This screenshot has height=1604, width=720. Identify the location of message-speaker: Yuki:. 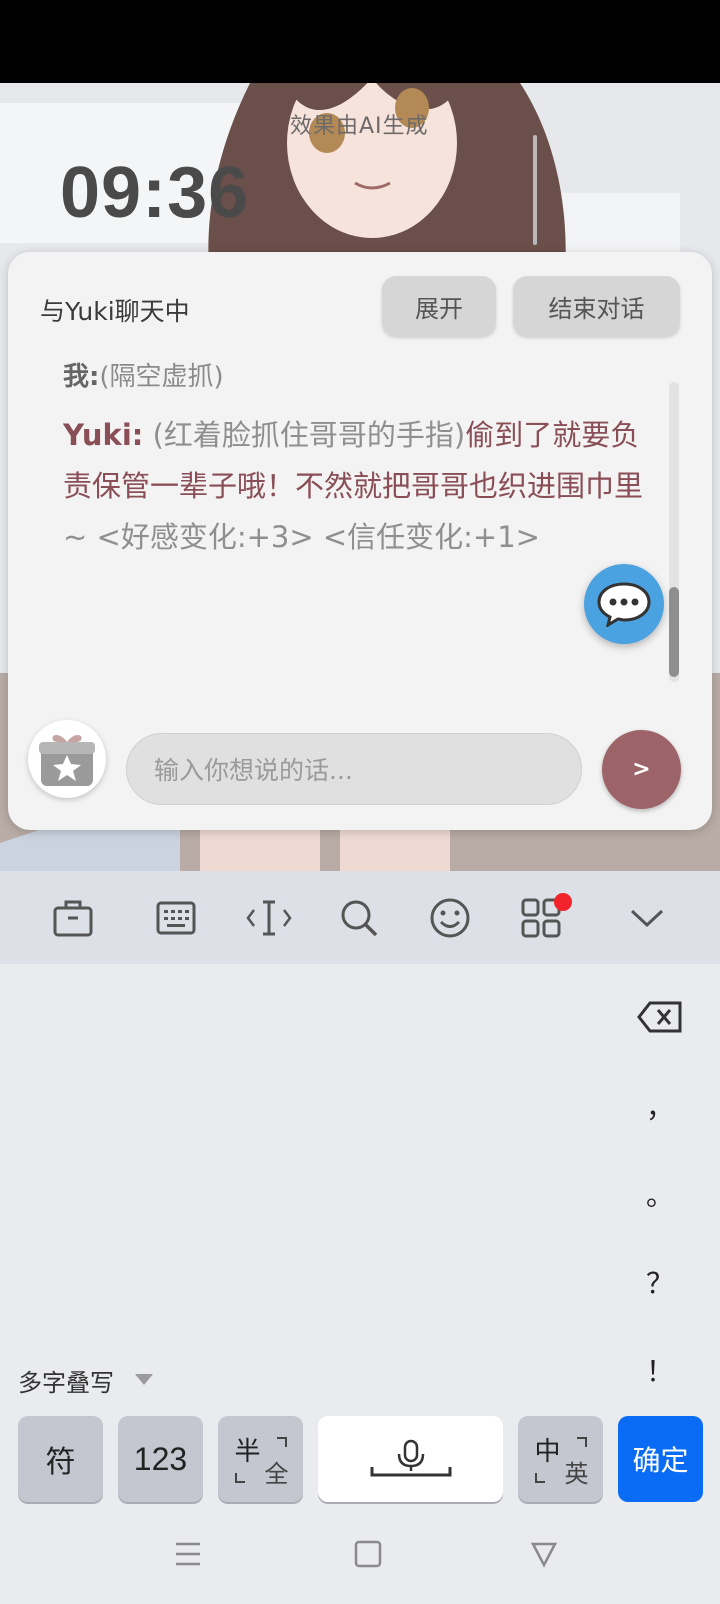
(103, 435).